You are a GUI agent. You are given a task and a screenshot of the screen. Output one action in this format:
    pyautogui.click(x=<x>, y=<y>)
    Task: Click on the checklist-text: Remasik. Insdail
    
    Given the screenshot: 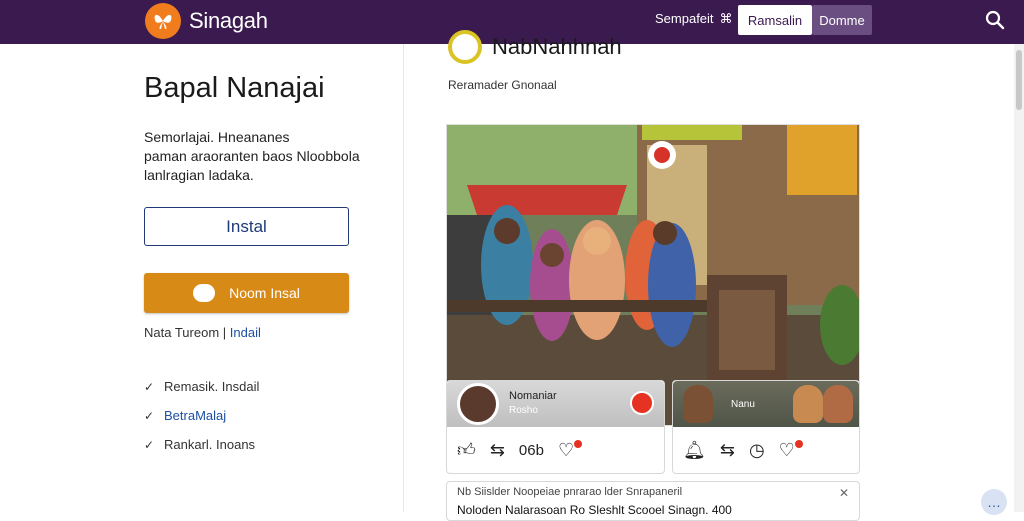 What is the action you would take?
    pyautogui.click(x=212, y=386)
    